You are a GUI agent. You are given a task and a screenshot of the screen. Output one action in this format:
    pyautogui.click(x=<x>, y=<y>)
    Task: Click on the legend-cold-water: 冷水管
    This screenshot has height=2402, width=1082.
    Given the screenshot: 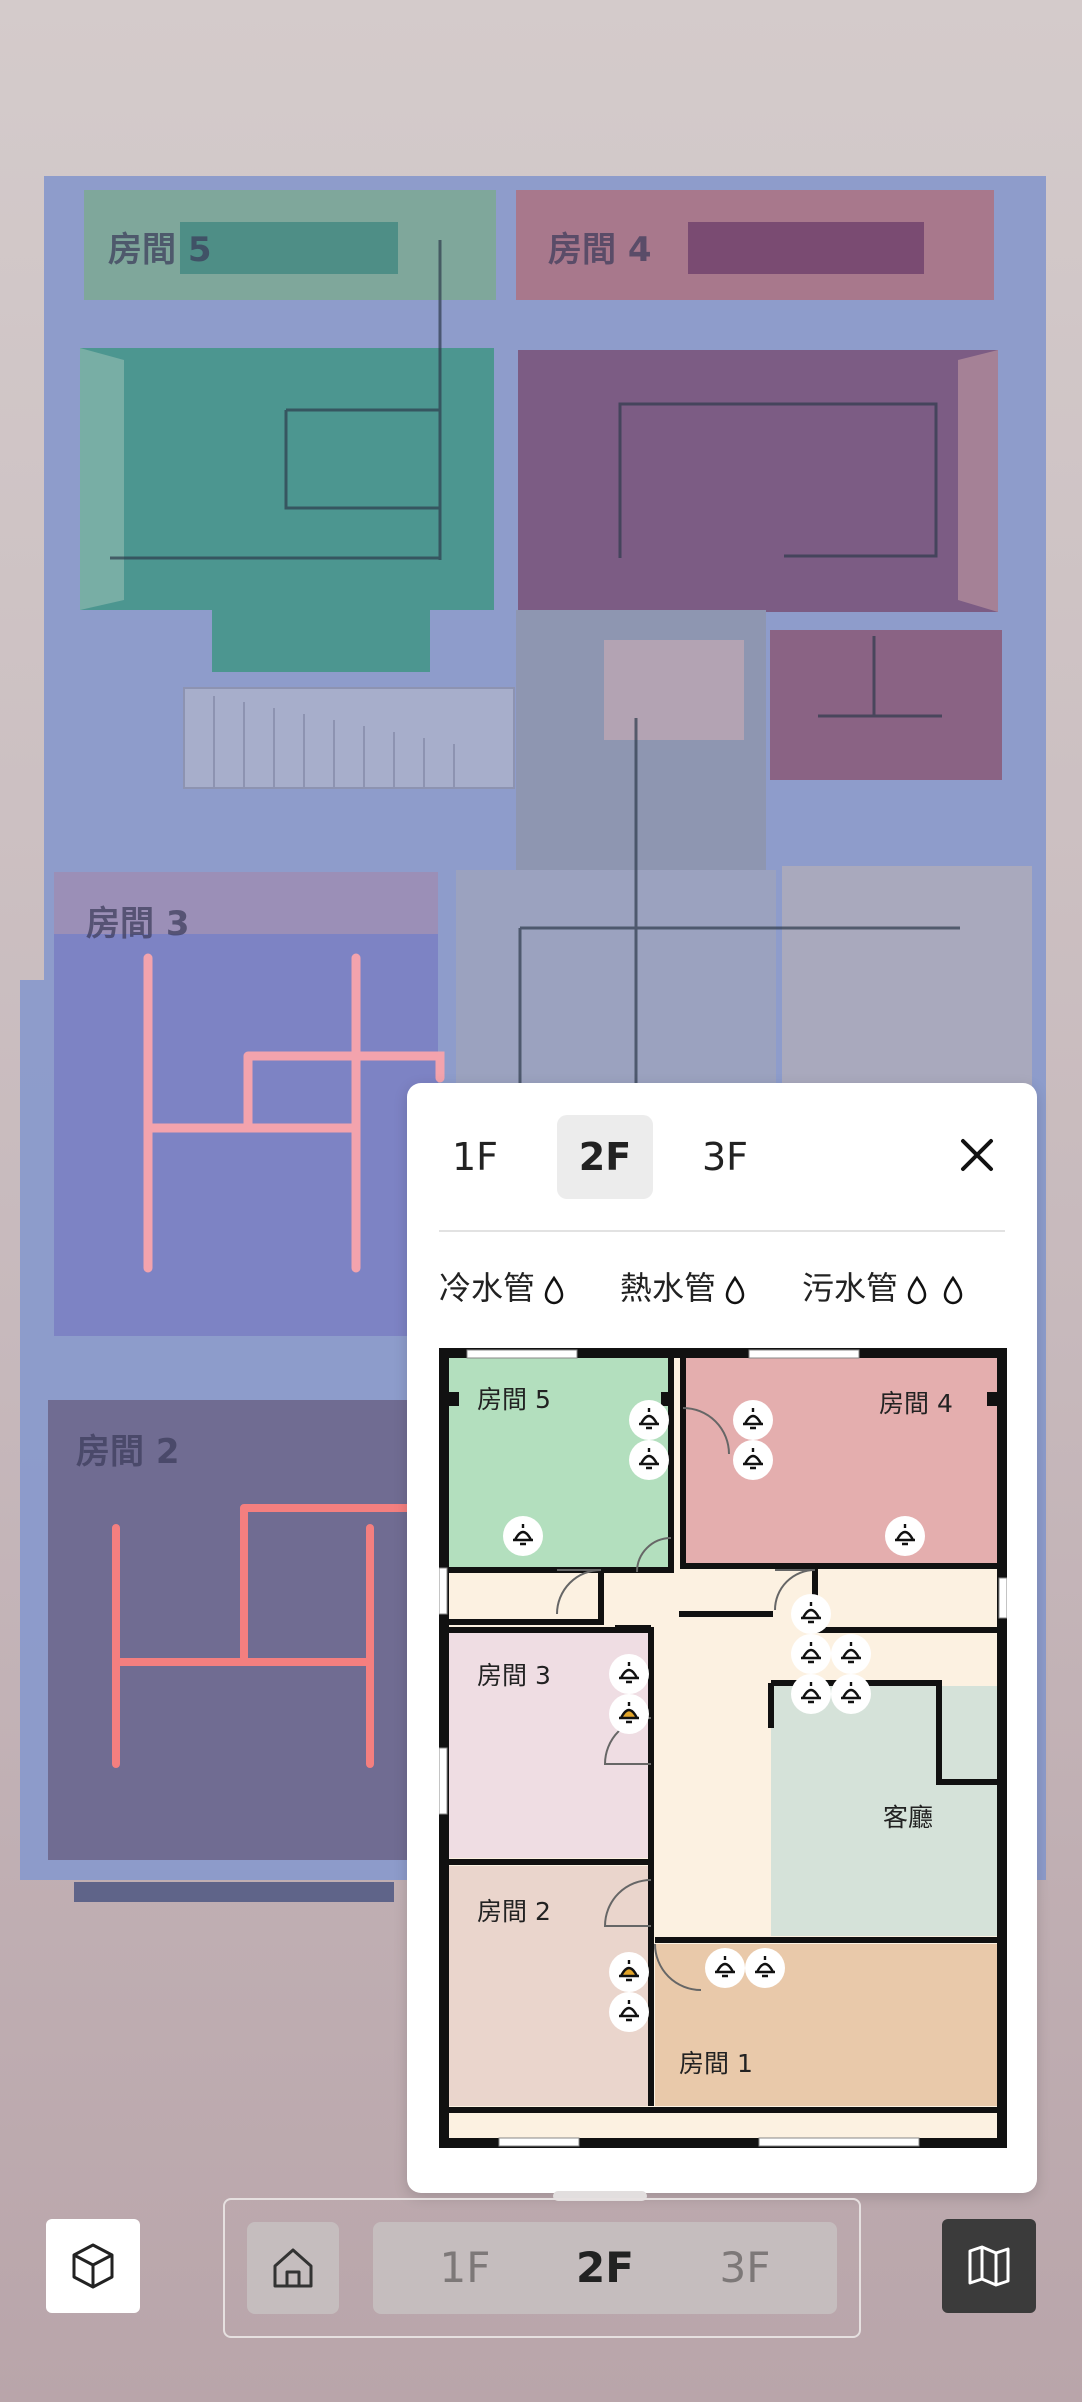 What is the action you would take?
    pyautogui.click(x=502, y=1286)
    